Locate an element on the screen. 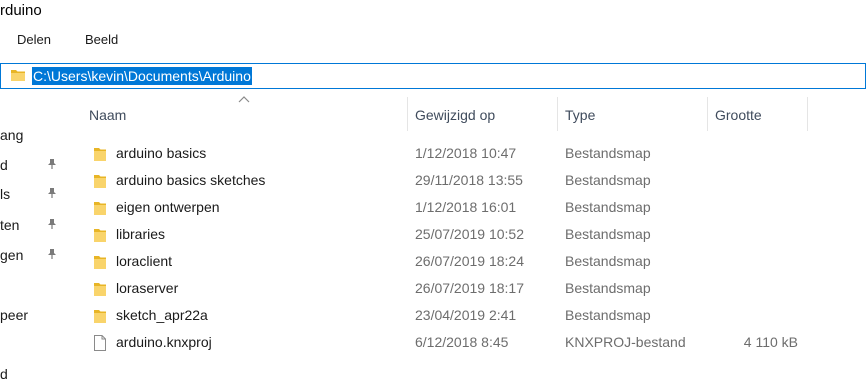  nav-item: gen is located at coordinates (11, 255).